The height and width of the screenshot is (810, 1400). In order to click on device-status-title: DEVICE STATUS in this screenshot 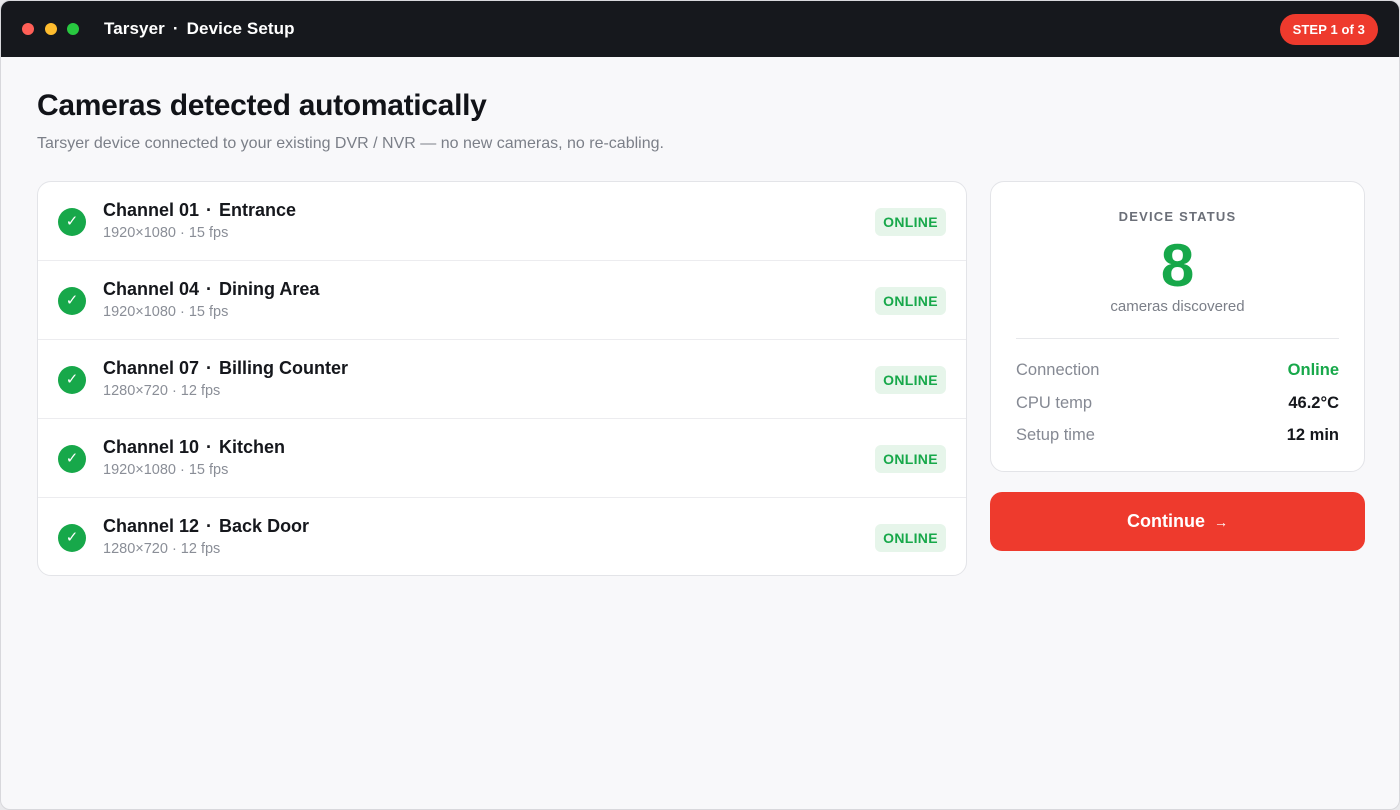, I will do `click(1177, 216)`.